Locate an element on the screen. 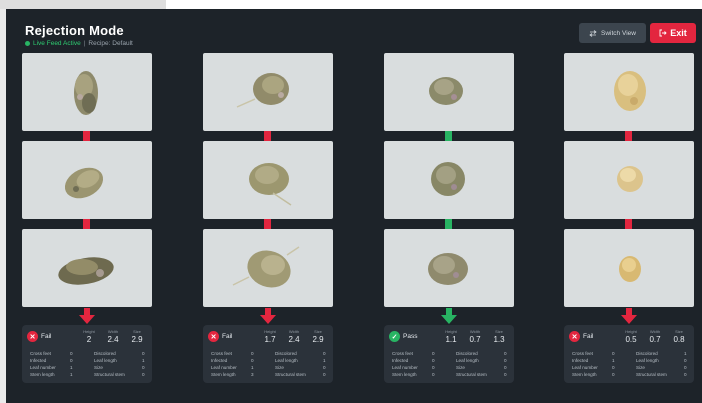  switch-view-button: Switch View is located at coordinates (612, 33).